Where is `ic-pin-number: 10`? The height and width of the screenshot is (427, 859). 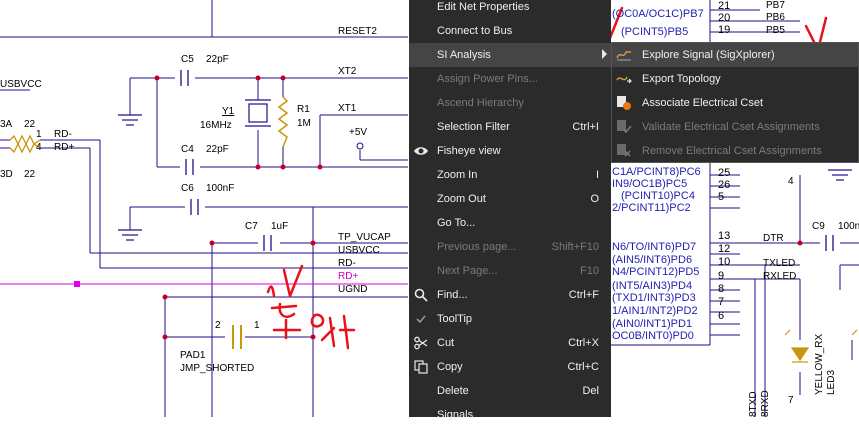
ic-pin-number: 10 is located at coordinates (724, 262).